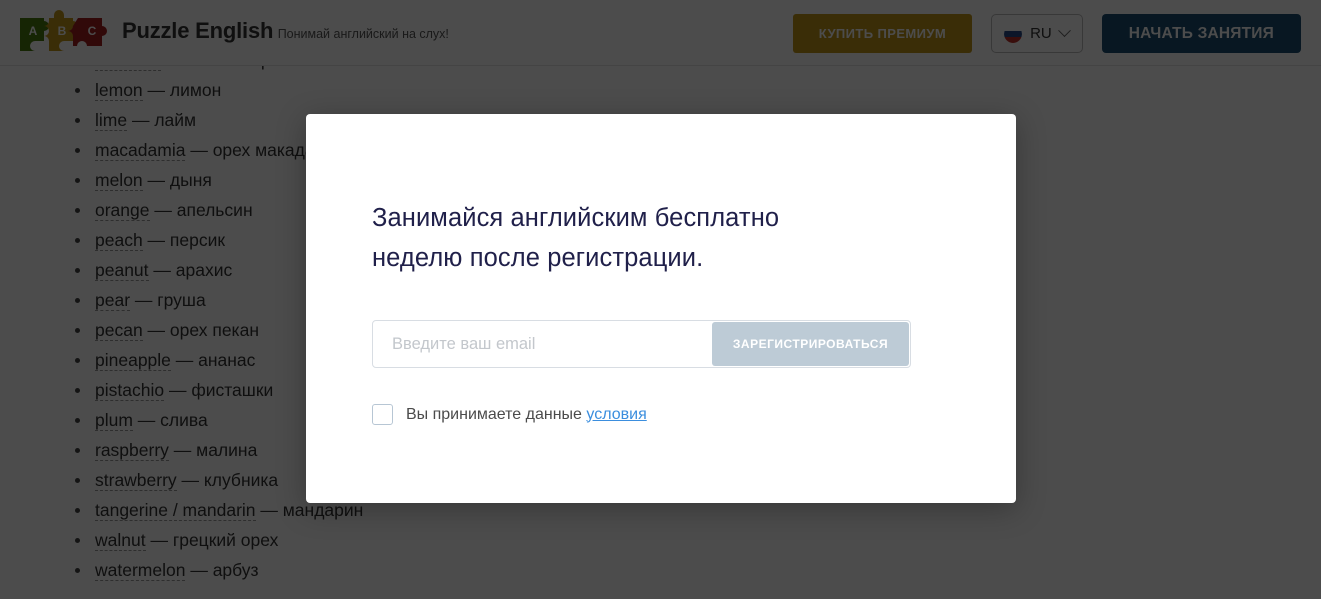  I want to click on terms-text: Вы принимаете данные условия, so click(526, 415).